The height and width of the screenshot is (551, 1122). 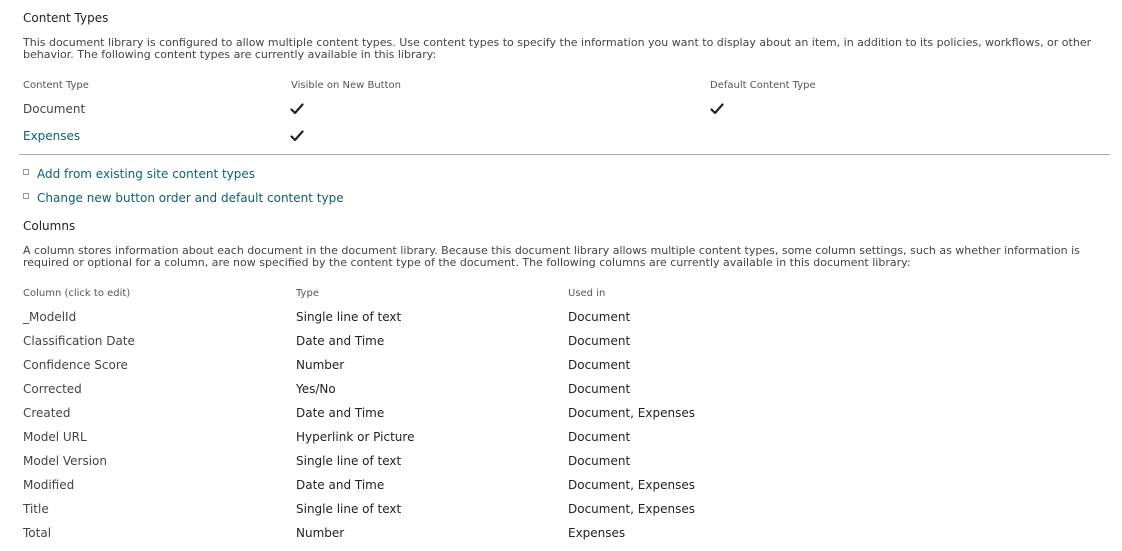 I want to click on header-column-name: Column (click to edit), so click(x=77, y=293).